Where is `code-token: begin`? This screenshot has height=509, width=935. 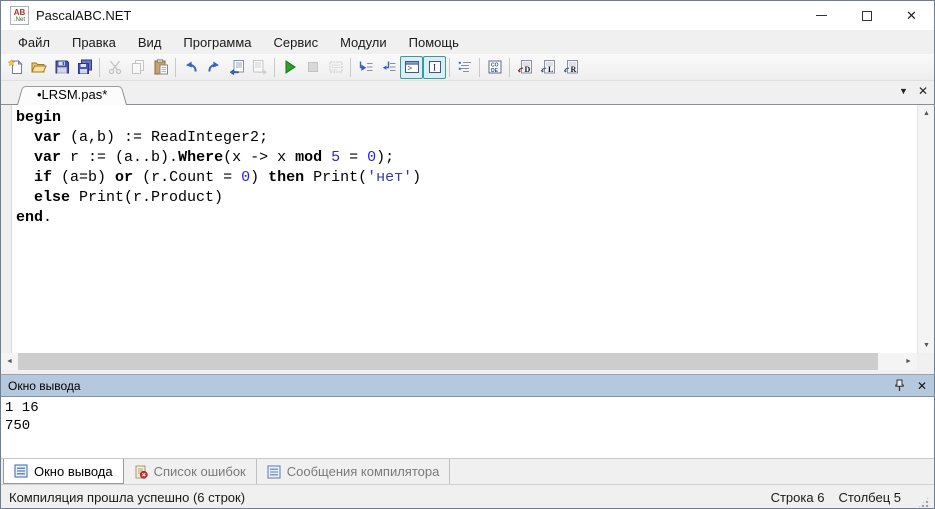
code-token: begin is located at coordinates (39, 117).